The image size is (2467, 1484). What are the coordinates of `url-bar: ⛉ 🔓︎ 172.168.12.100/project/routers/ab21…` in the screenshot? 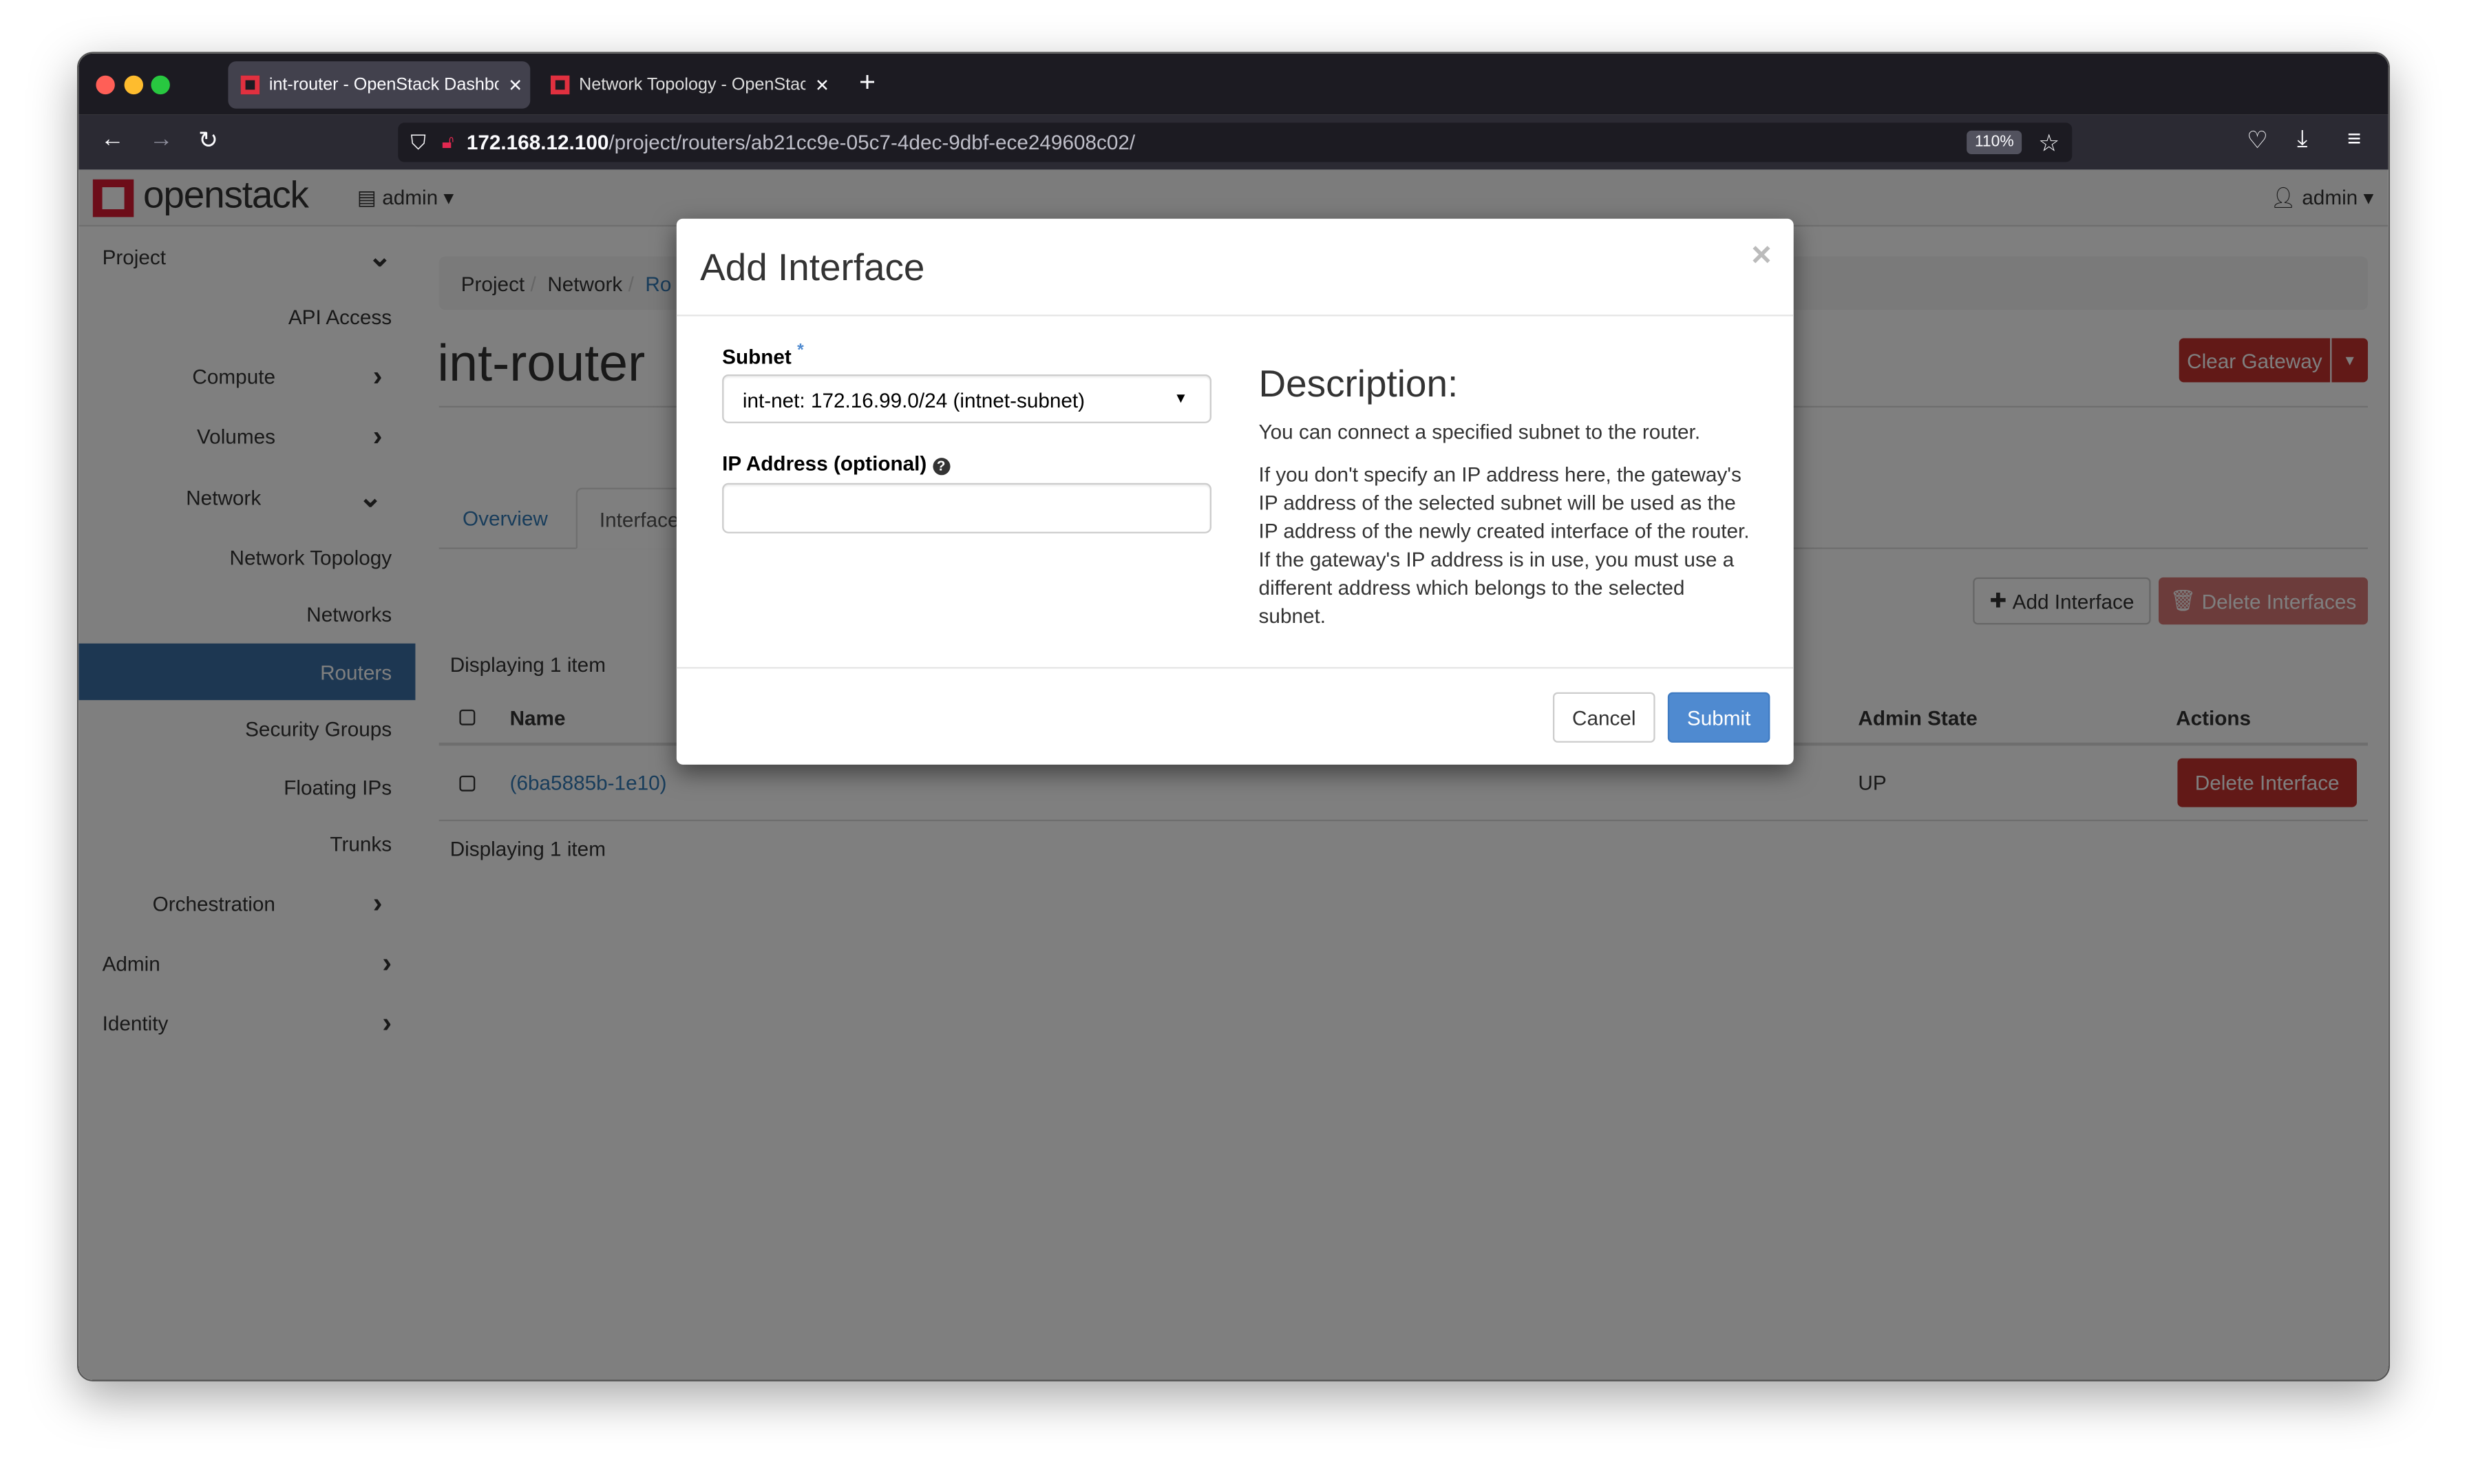 It's located at (1235, 142).